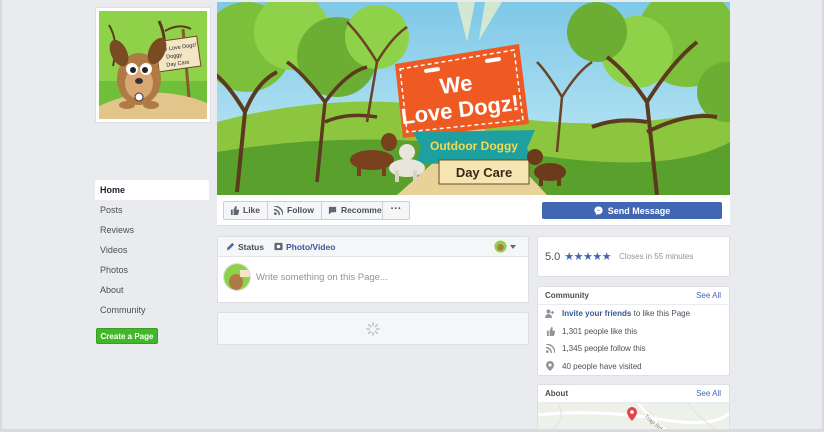 The height and width of the screenshot is (432, 824). I want to click on about-title: About, so click(557, 393).